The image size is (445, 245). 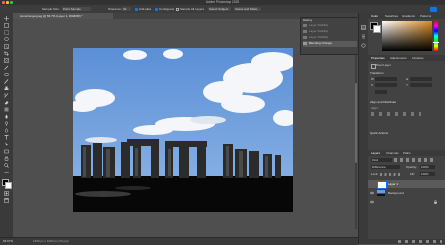 I want to click on color-field, so click(x=407, y=36).